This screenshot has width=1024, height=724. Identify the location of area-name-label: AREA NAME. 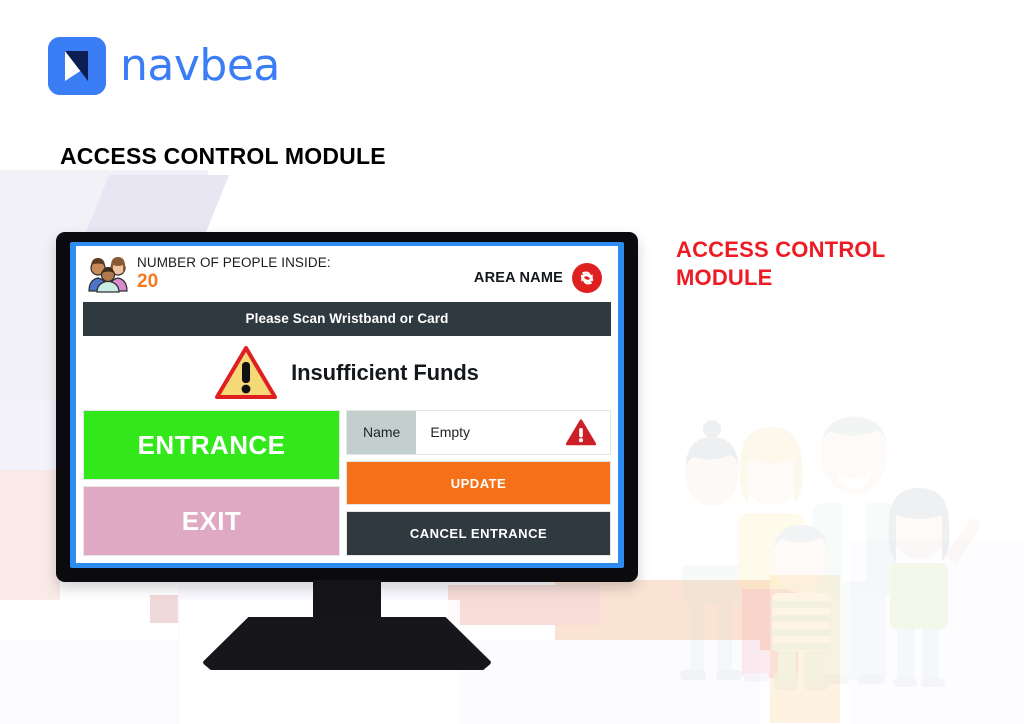
(518, 278).